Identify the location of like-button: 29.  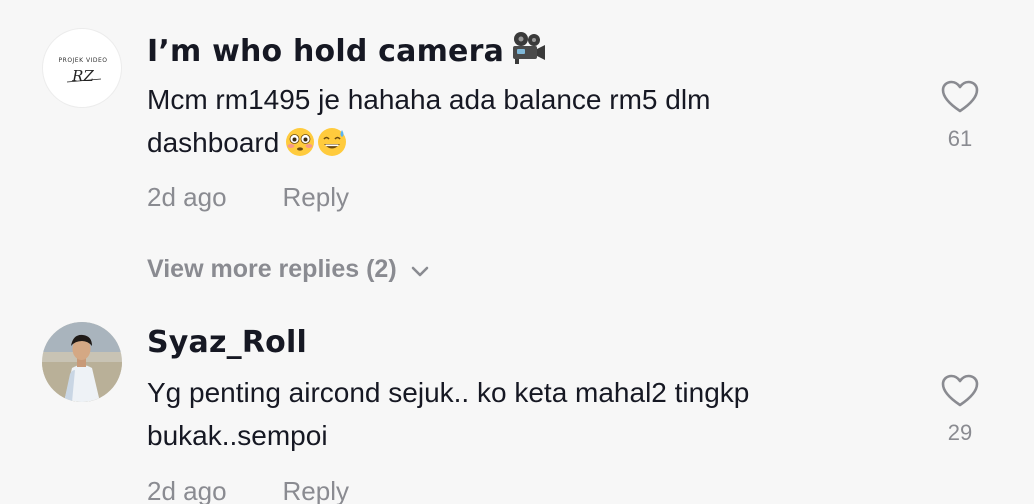
(960, 410).